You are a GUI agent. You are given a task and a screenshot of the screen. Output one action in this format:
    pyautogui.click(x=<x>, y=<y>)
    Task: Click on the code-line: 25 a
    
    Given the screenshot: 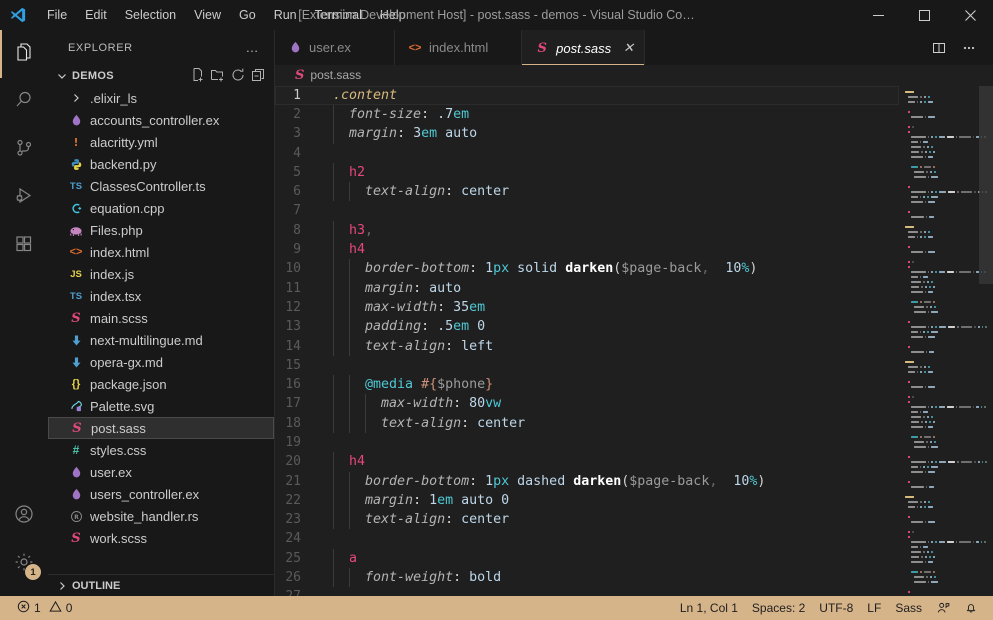 What is the action you would take?
    pyautogui.click(x=587, y=558)
    